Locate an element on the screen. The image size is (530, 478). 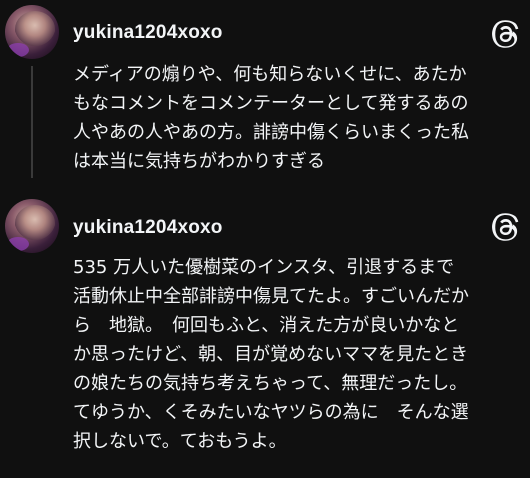
thread-connector-line is located at coordinates (32, 122).